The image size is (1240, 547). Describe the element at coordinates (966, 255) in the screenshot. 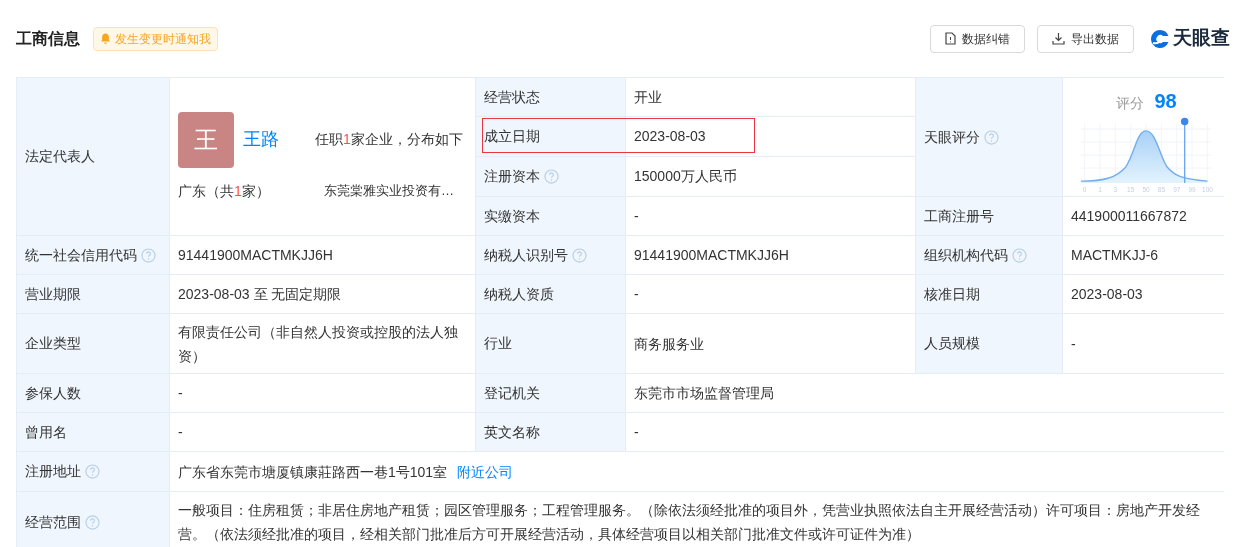

I see `field-label: 组织机构代码` at that location.